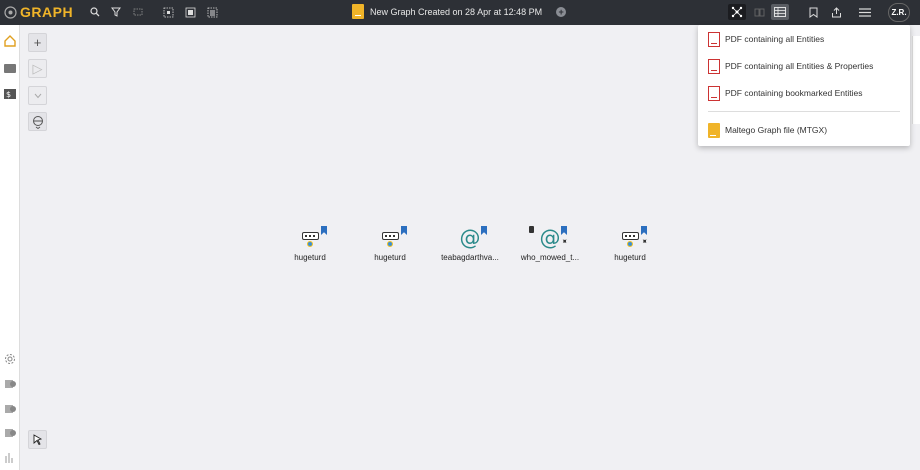  I want to click on export-button, so click(836, 12).